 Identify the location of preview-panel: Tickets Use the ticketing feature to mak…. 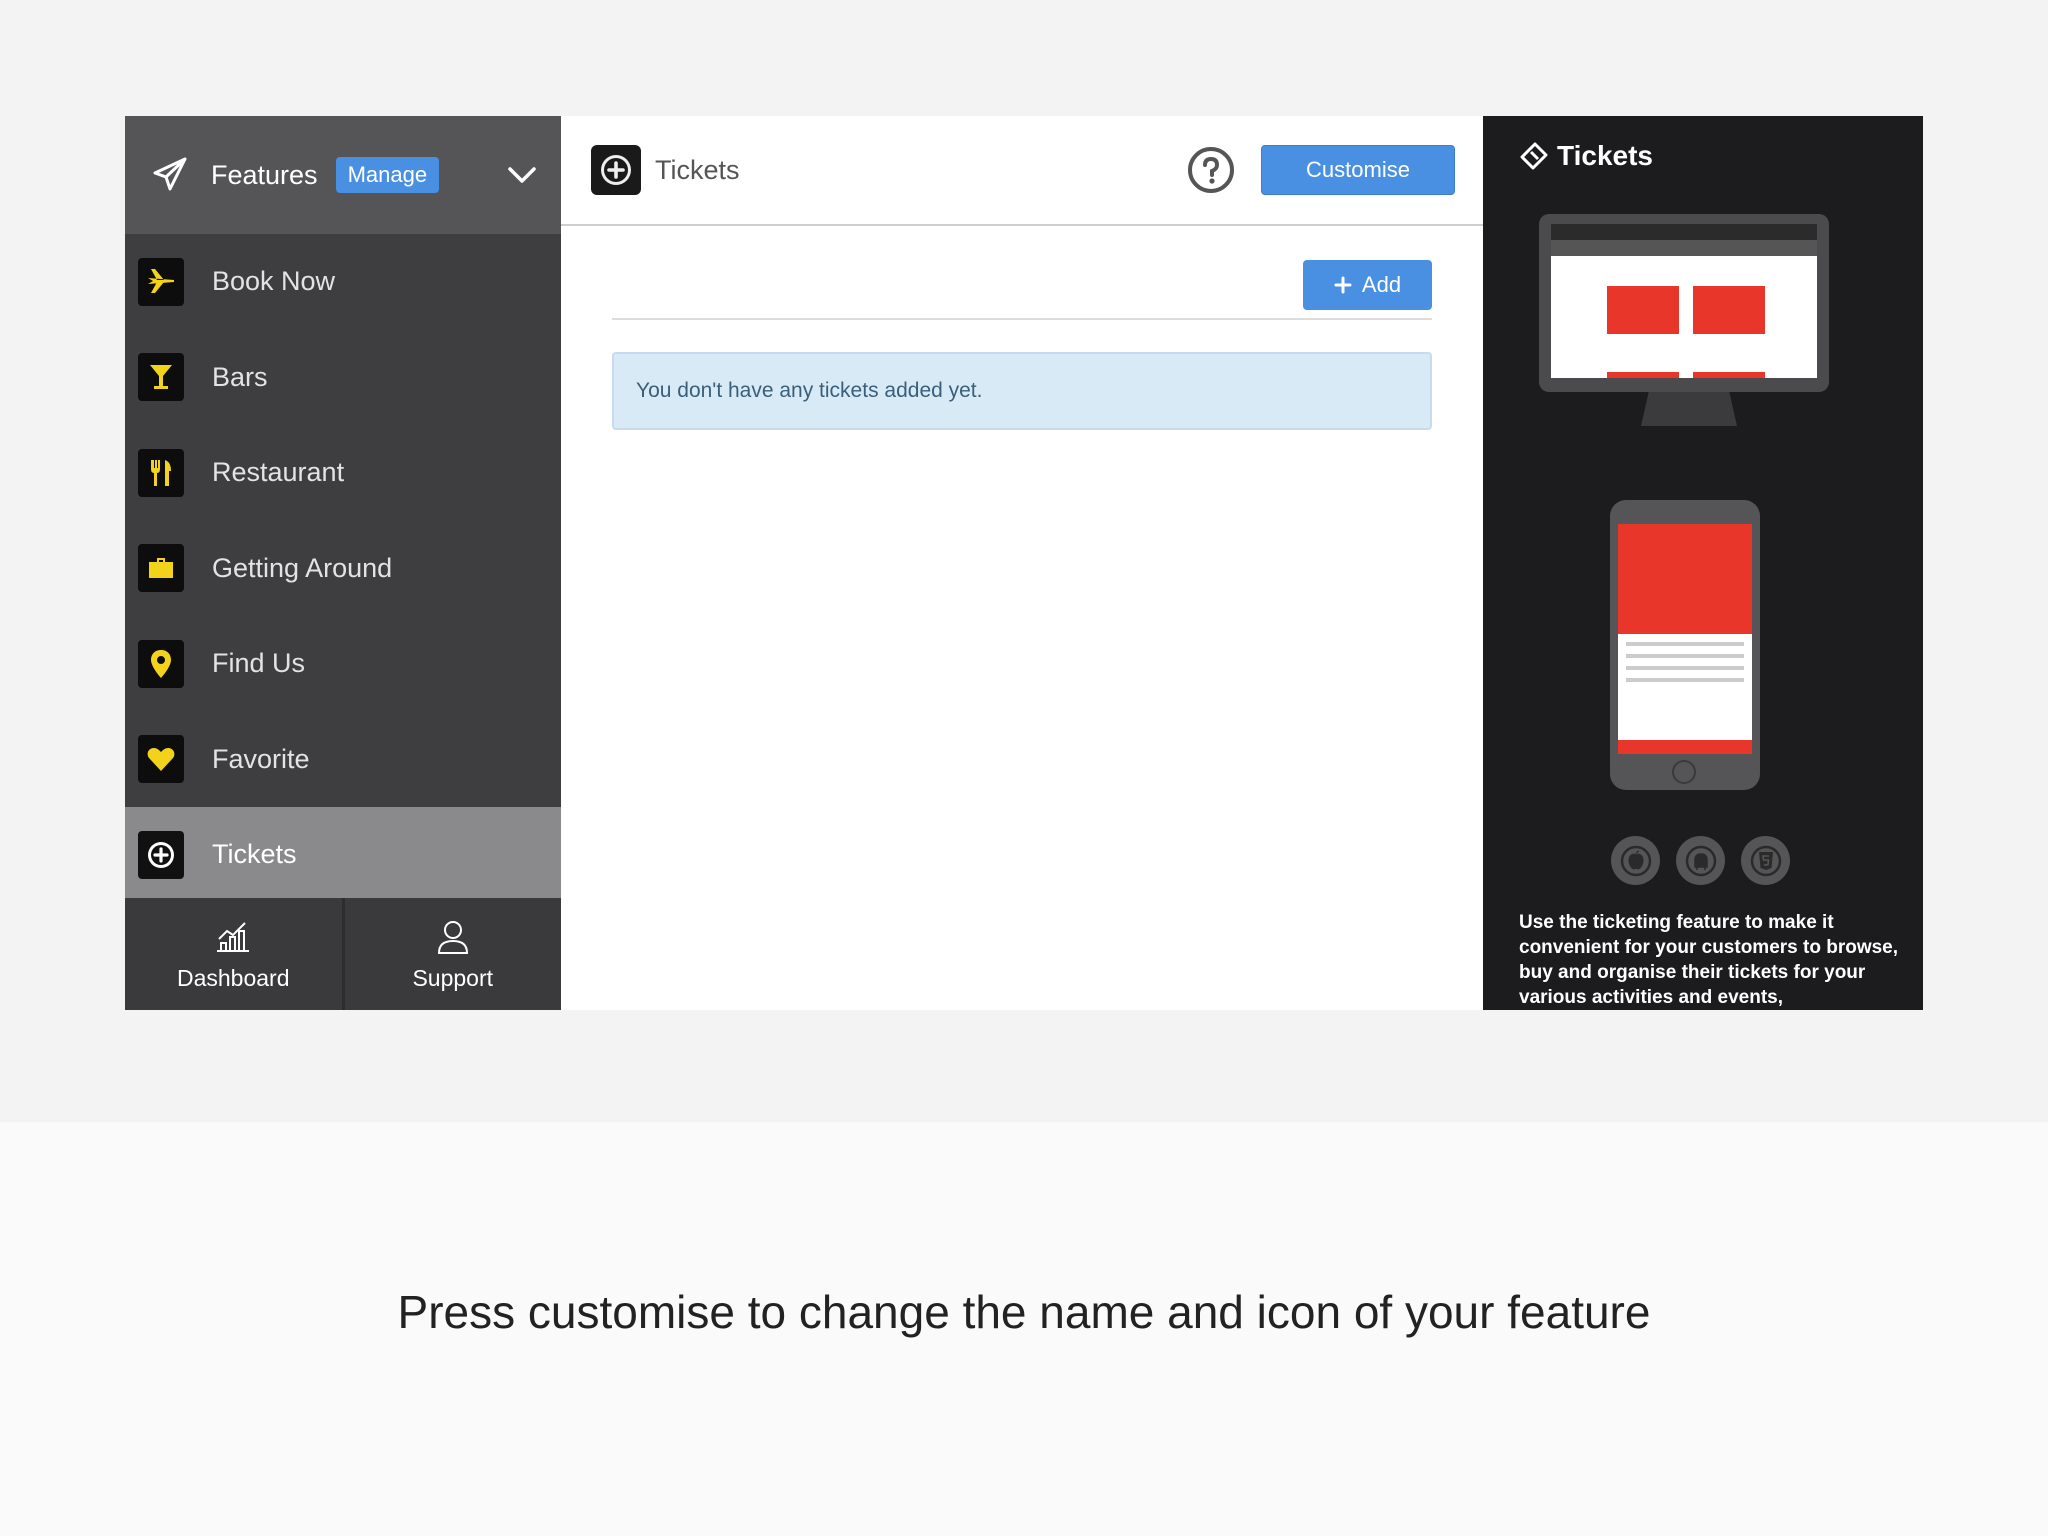
(1703, 563).